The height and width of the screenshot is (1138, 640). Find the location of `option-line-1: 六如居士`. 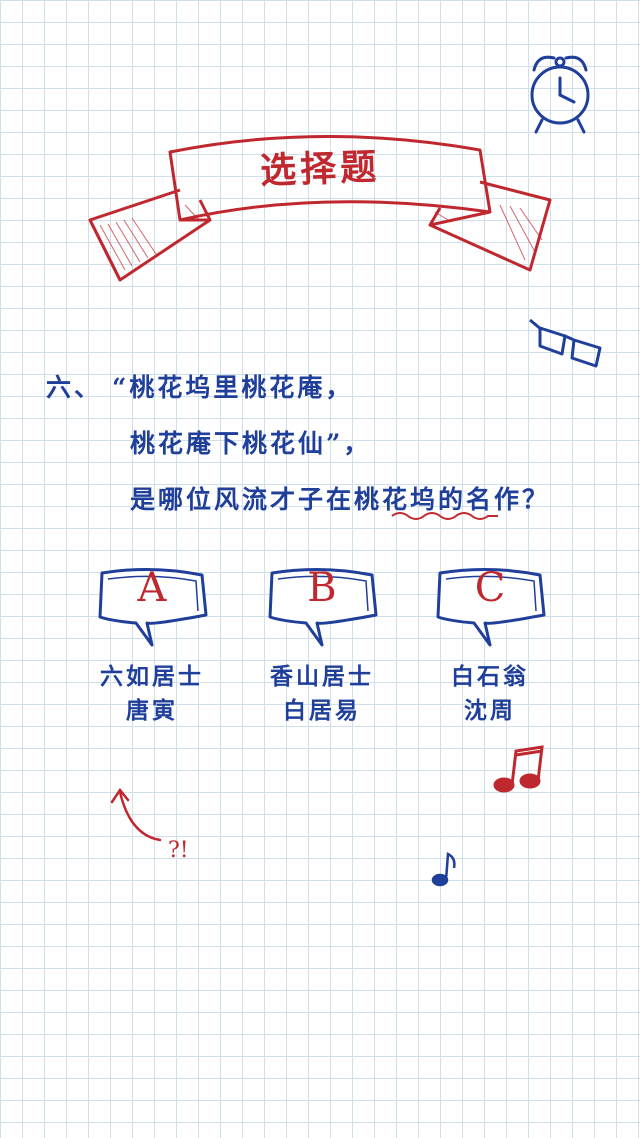

option-line-1: 六如居士 is located at coordinates (152, 676).